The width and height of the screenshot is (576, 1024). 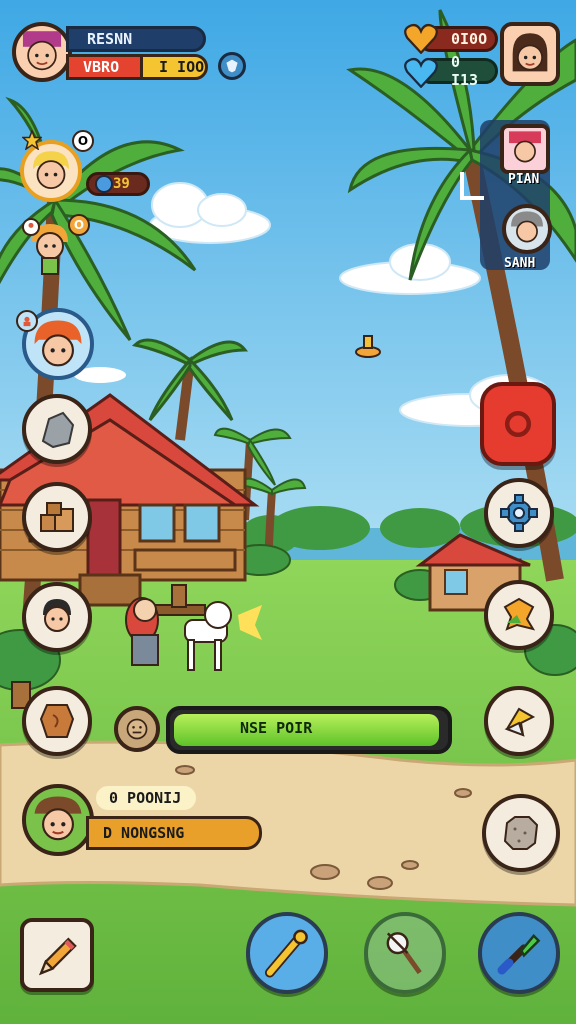 What do you see at coordinates (101, 67) in the screenshot?
I see `player-sub-label: VBRO` at bounding box center [101, 67].